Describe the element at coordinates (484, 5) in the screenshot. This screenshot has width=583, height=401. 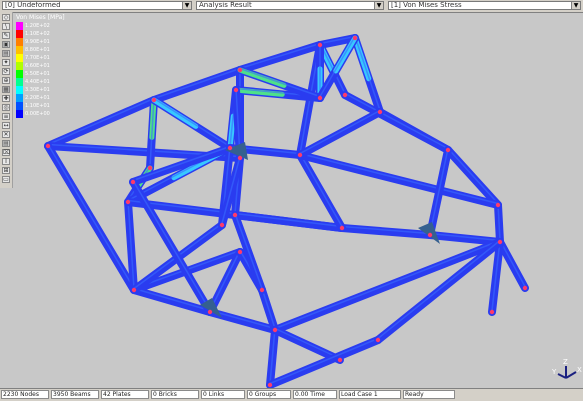
I see `result-component-combo: [1] Von Mises Stress ▼` at that location.